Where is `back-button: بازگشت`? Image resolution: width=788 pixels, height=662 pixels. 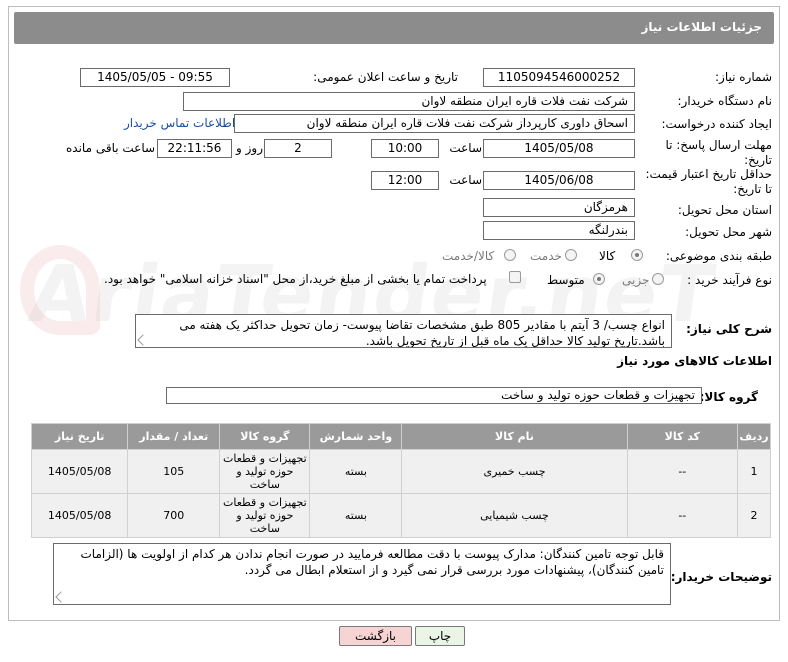 back-button: بازگشت is located at coordinates (375, 636).